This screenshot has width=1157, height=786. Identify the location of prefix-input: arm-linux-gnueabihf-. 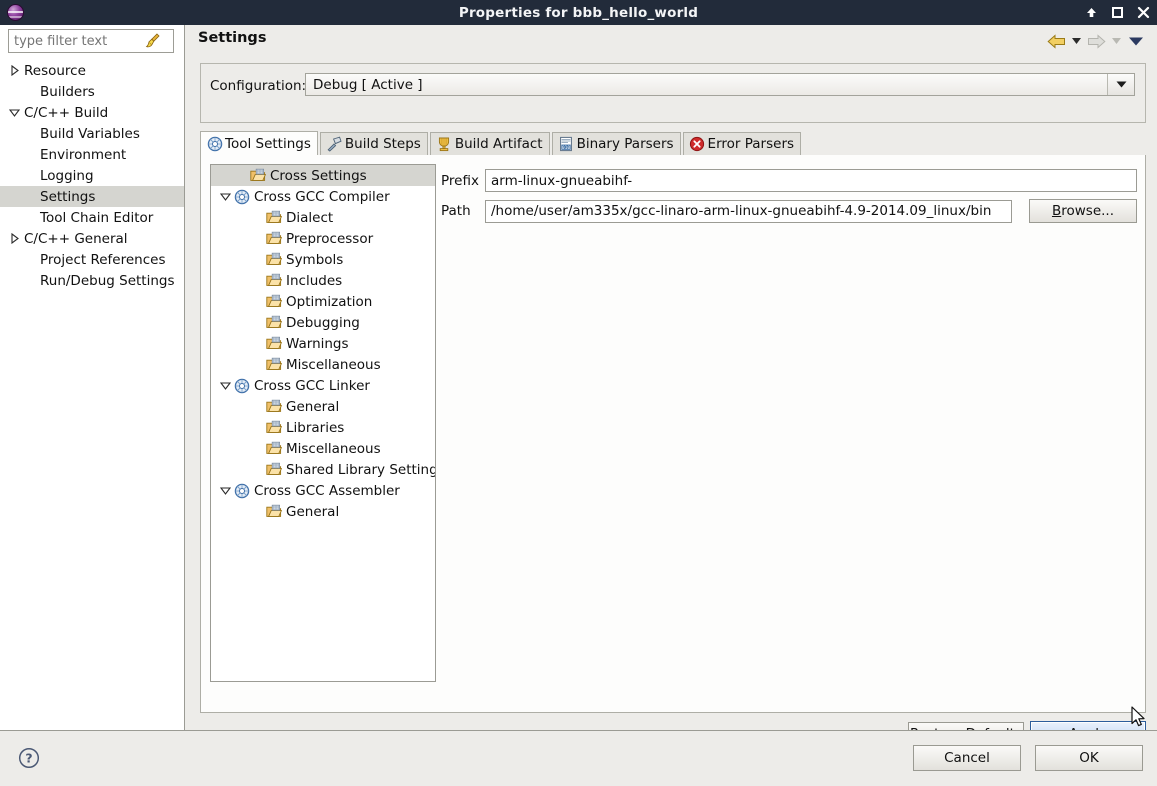
(811, 180).